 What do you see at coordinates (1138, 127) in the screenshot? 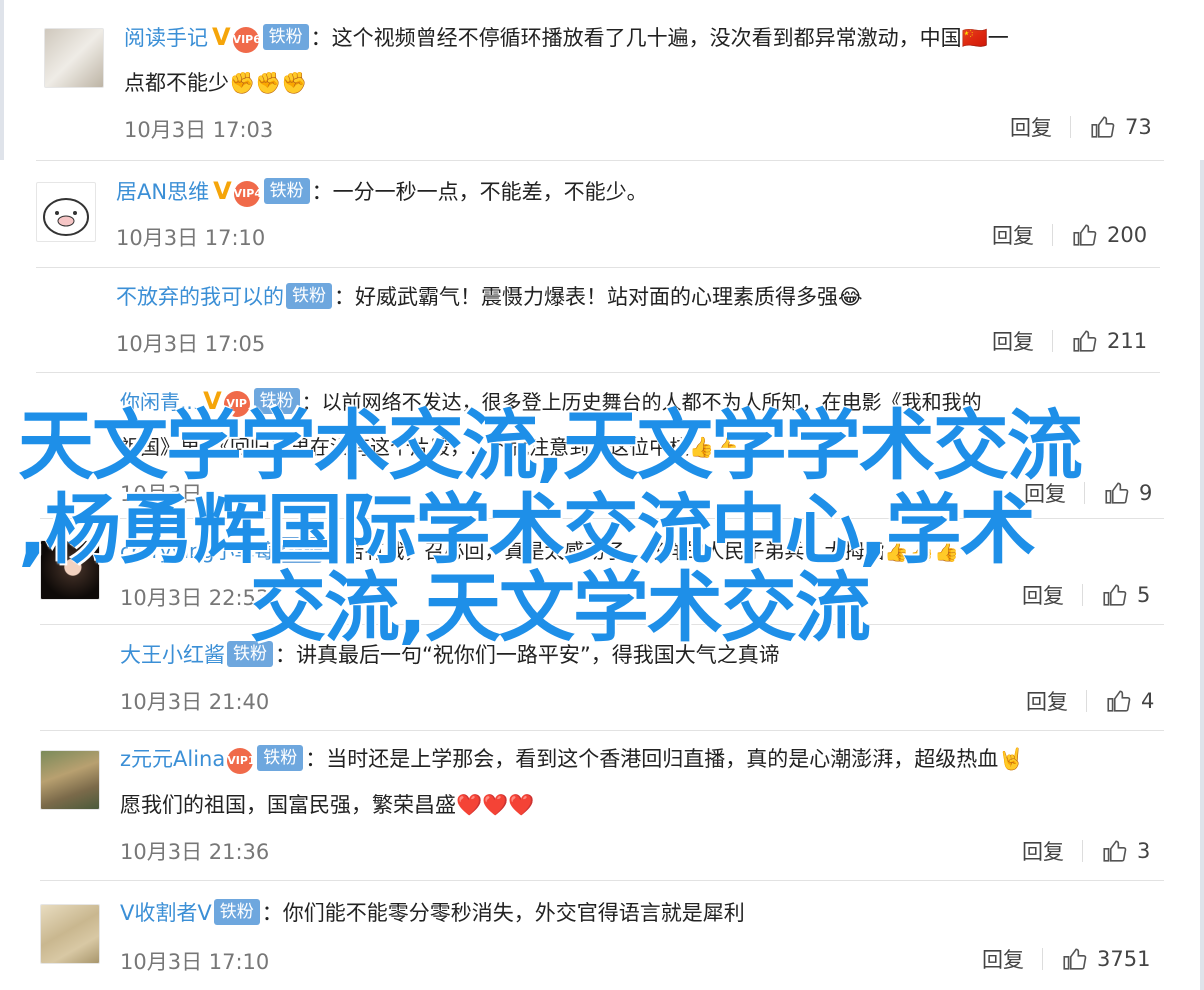
I see `like-count: 73` at bounding box center [1138, 127].